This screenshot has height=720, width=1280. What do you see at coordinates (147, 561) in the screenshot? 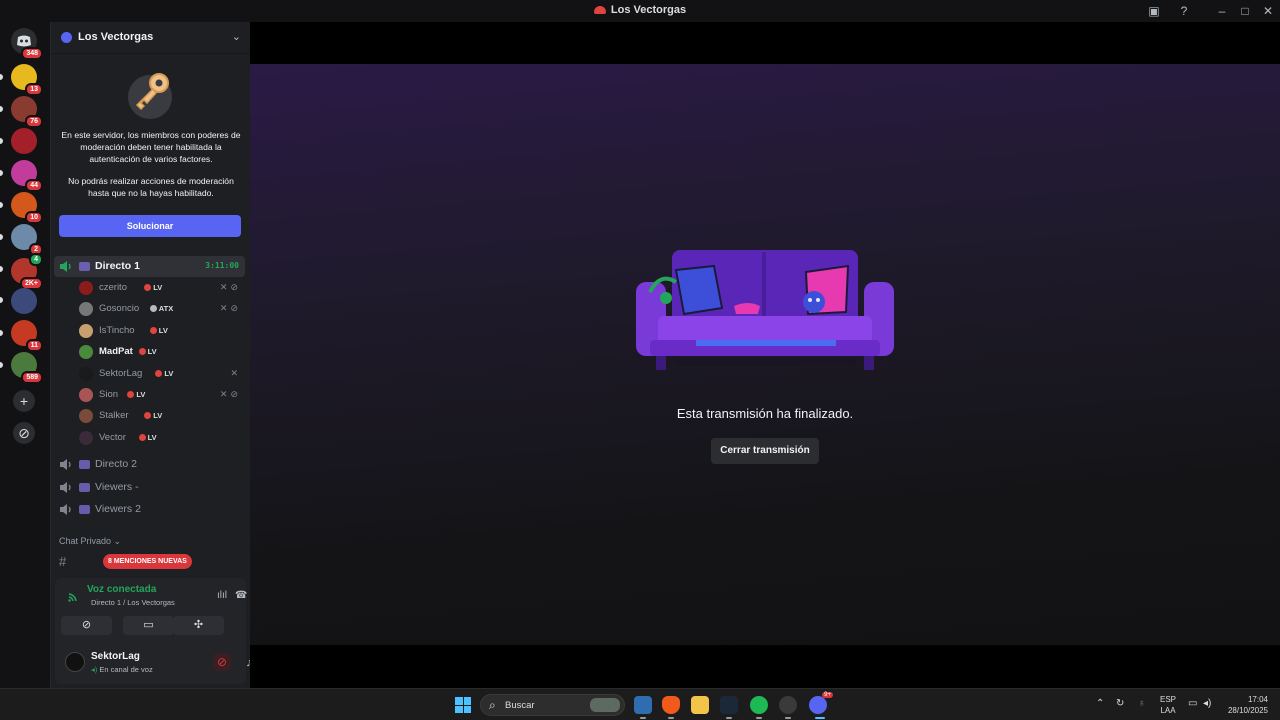
I see `new-mentions-badge: 8 MENCIONES NUEVAS` at bounding box center [147, 561].